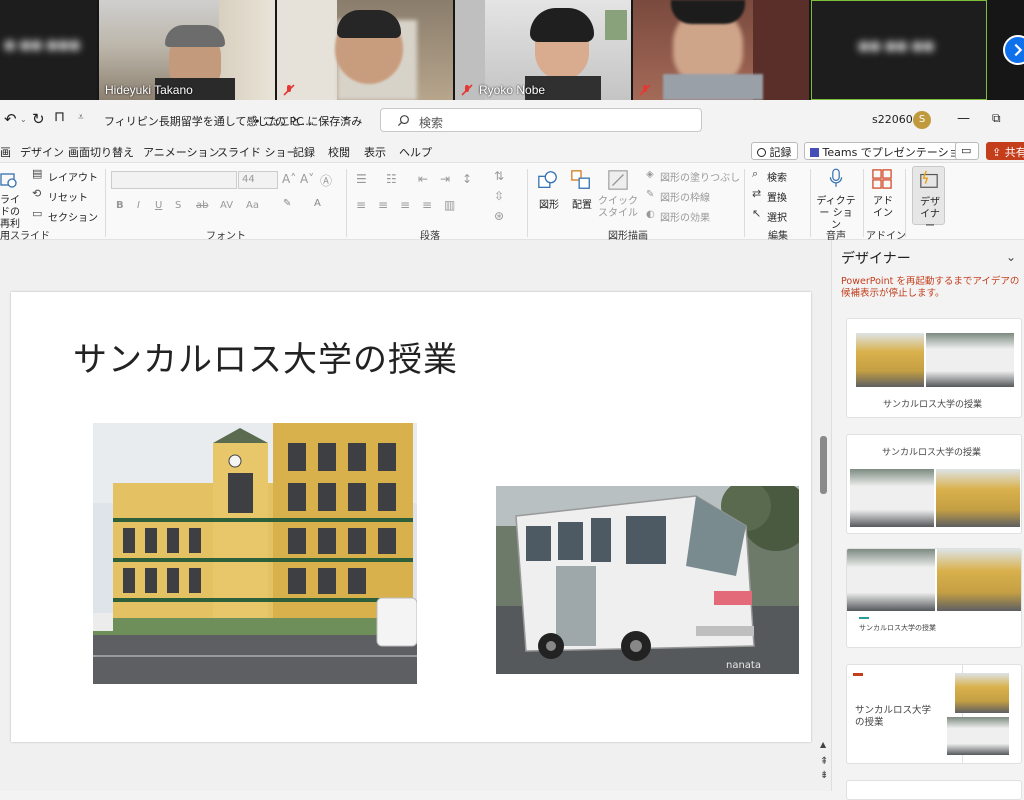  Describe the element at coordinates (187, 50) in the screenshot. I see `video-tile-participant-1: Hideyuki Takano` at that location.